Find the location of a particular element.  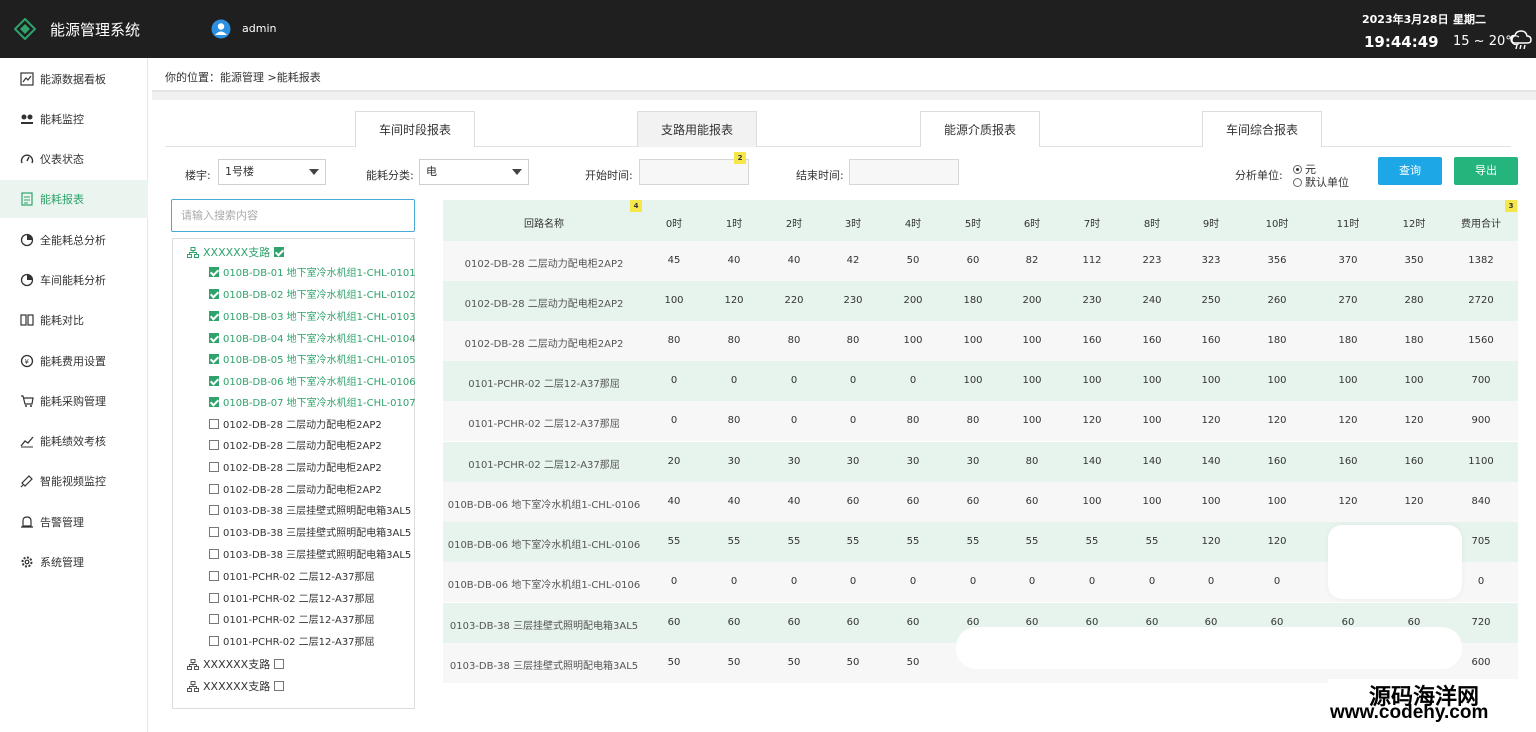

cart-icon is located at coordinates (27, 401).